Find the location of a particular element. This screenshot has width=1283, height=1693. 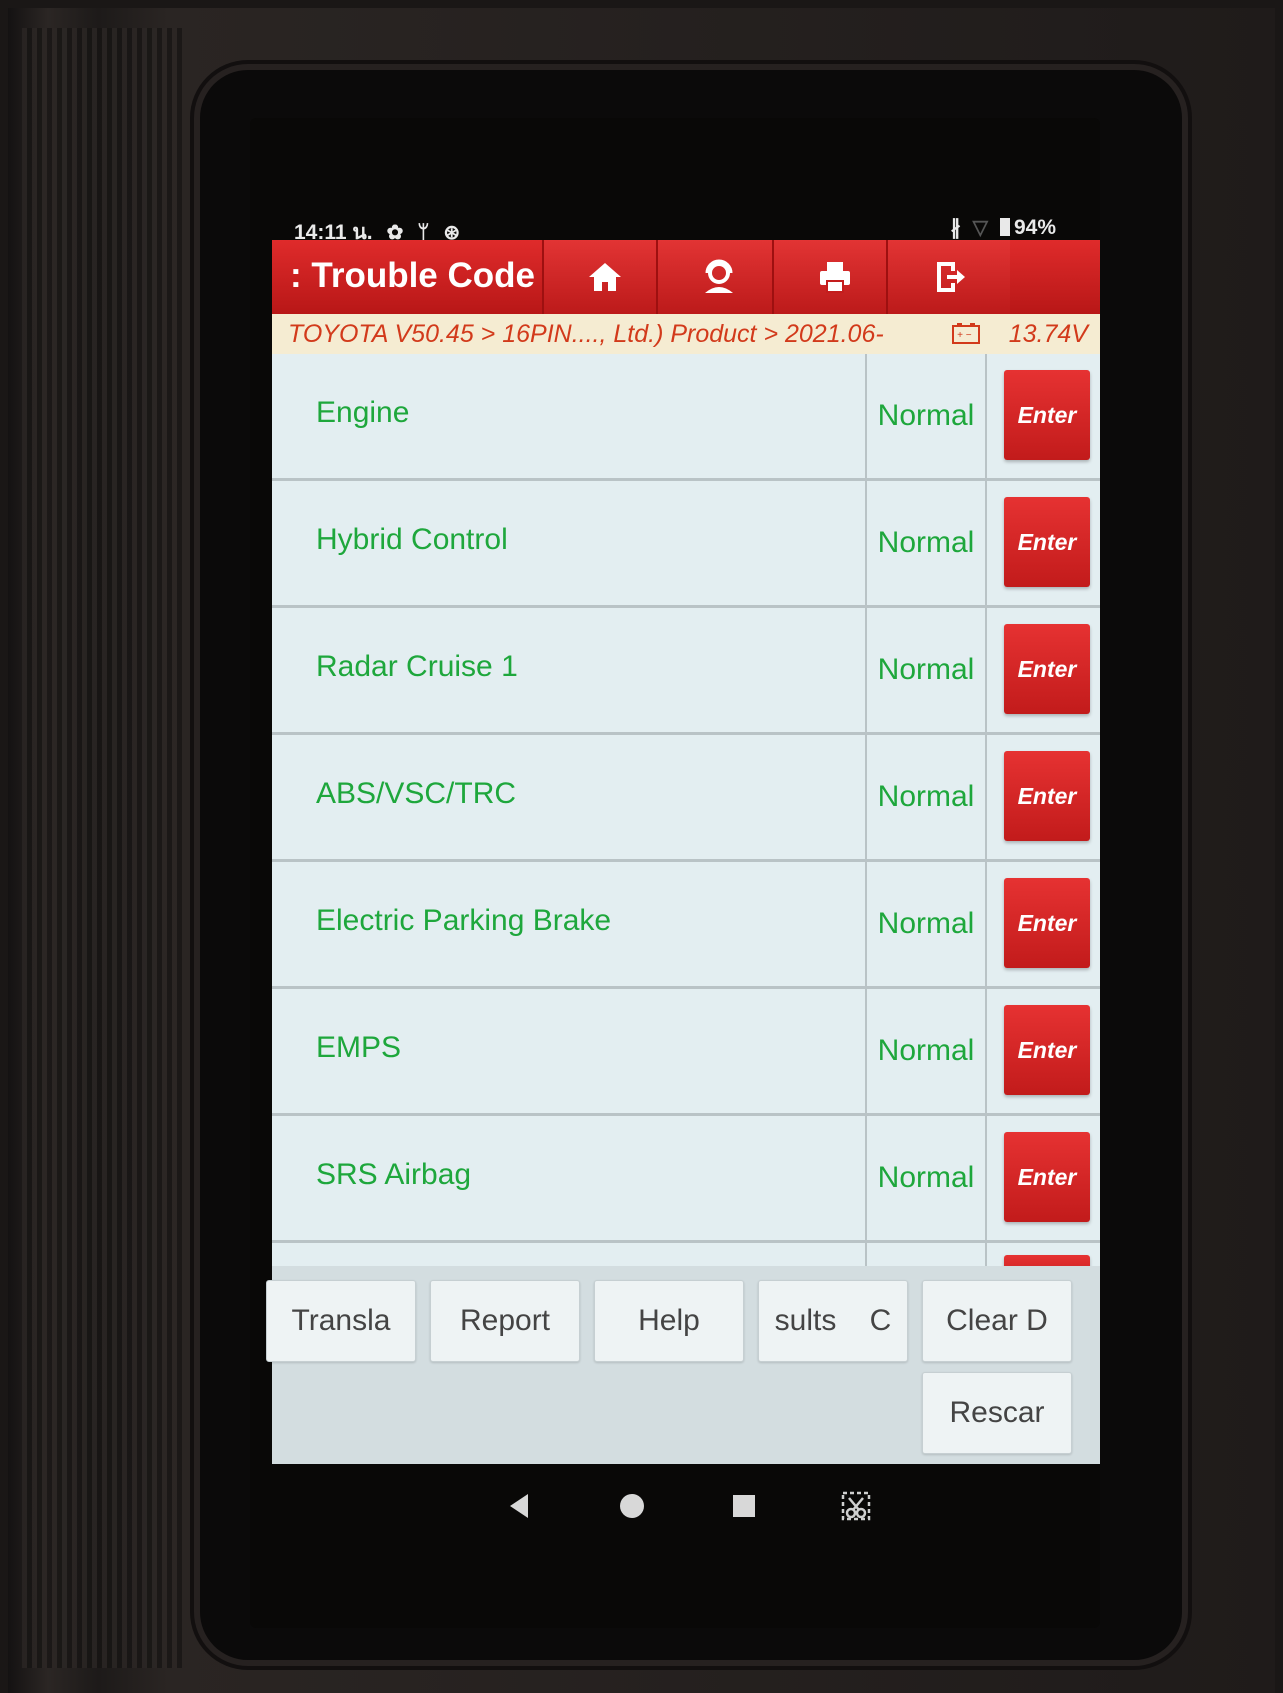

system-name: SRS Airbag is located at coordinates (394, 1174).